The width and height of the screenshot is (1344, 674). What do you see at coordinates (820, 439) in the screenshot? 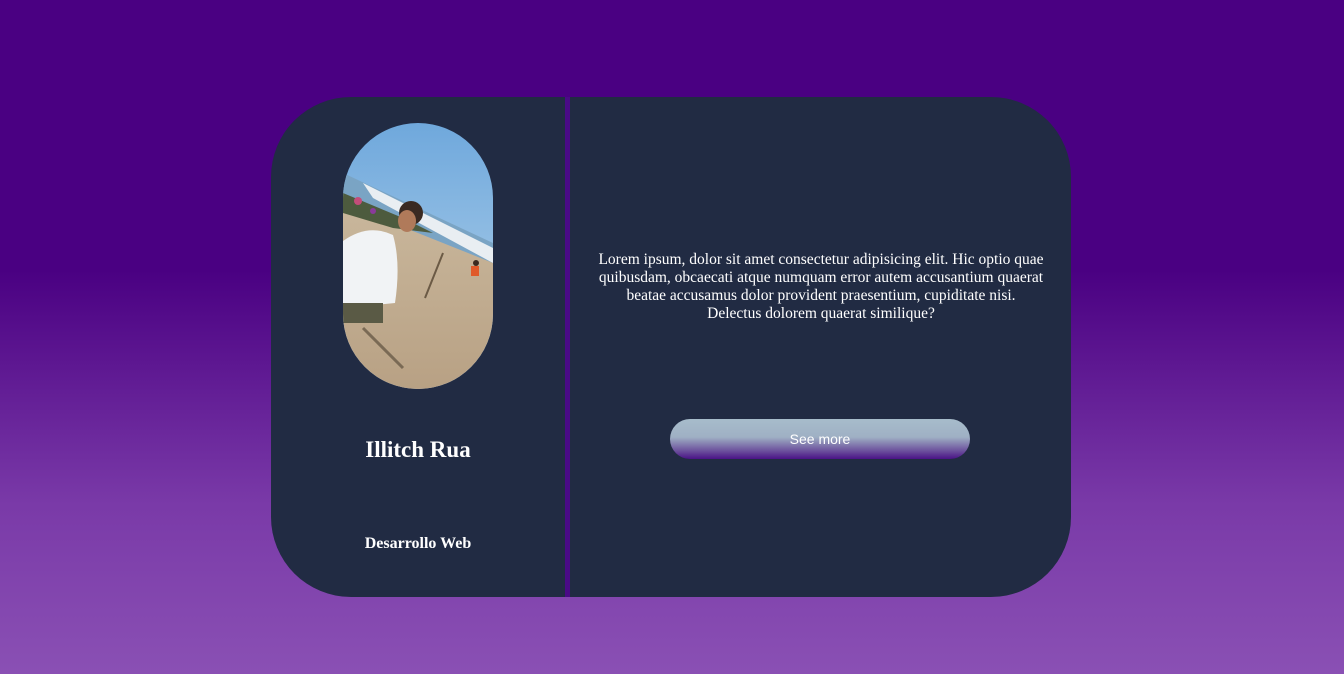
I see `see-more-button: See more` at bounding box center [820, 439].